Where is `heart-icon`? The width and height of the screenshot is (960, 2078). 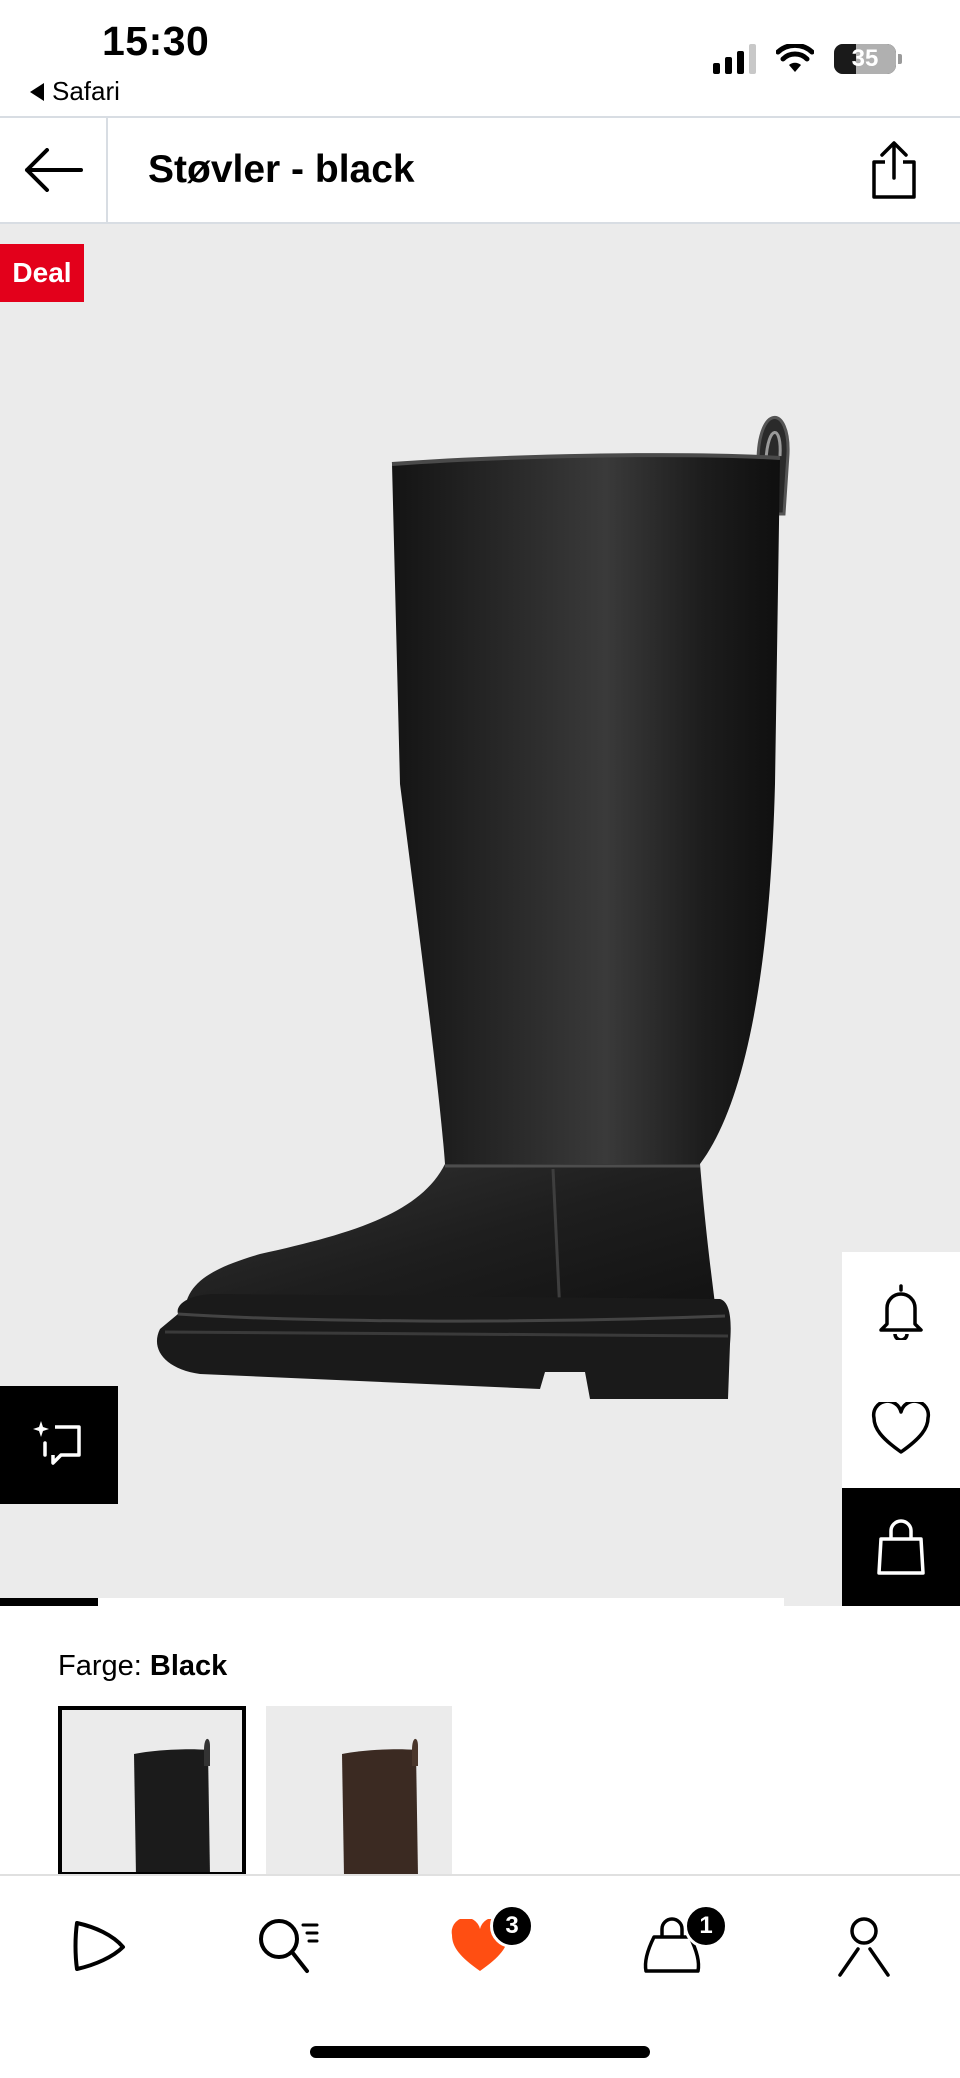
heart-icon is located at coordinates (901, 1428).